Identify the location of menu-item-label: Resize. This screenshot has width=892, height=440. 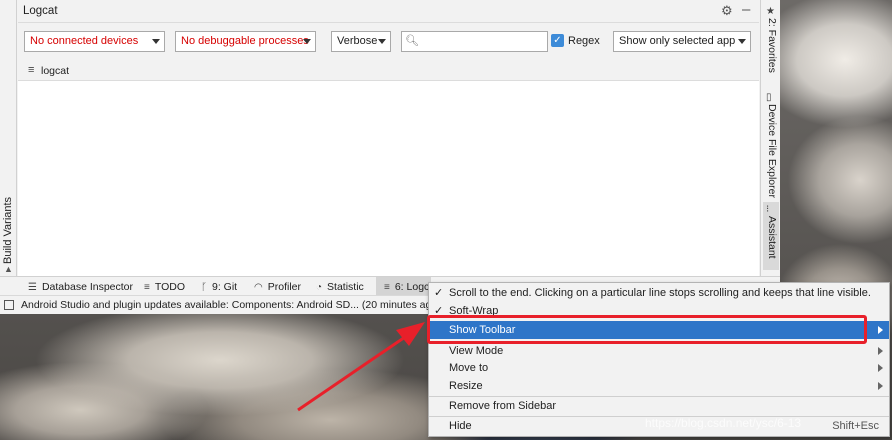
(466, 386).